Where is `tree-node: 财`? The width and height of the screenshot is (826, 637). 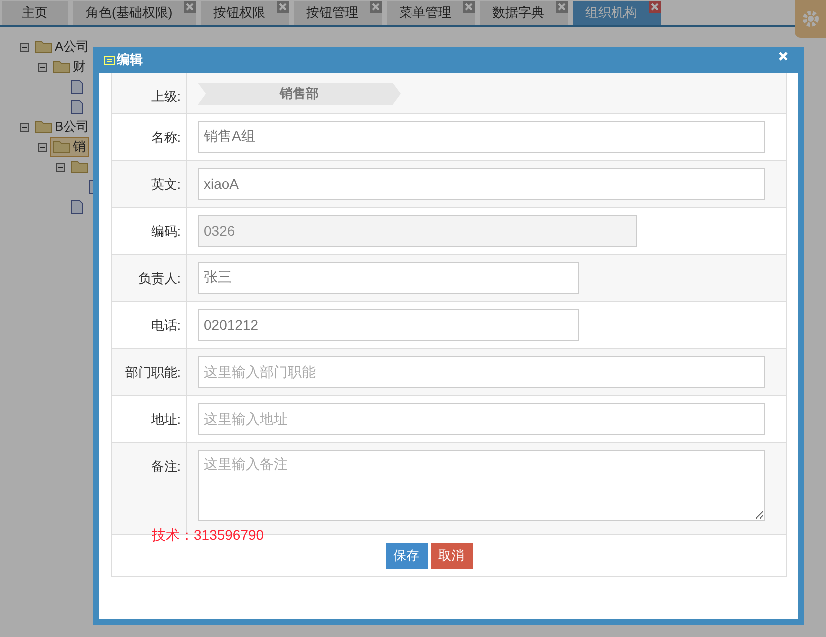
tree-node: 财 is located at coordinates (69, 67).